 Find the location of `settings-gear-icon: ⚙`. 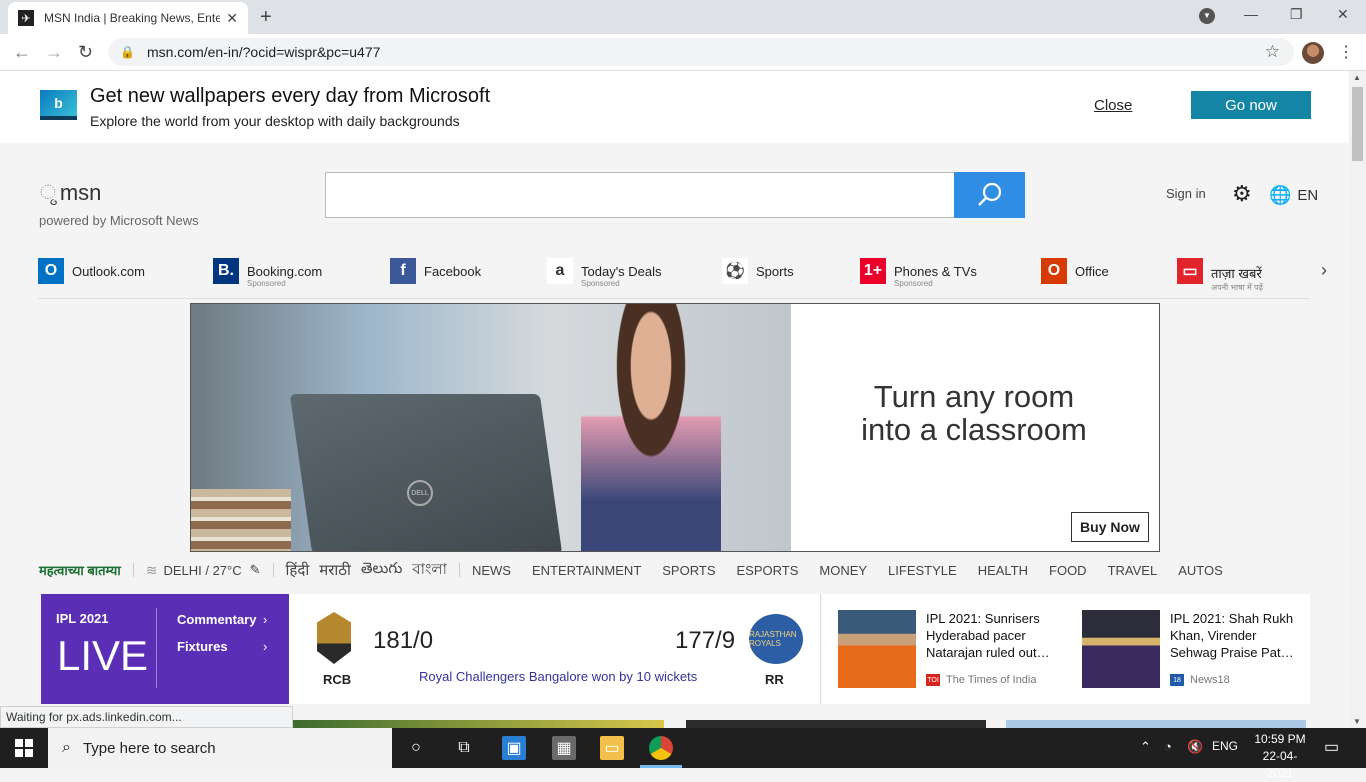

settings-gear-icon: ⚙ is located at coordinates (1242, 194).